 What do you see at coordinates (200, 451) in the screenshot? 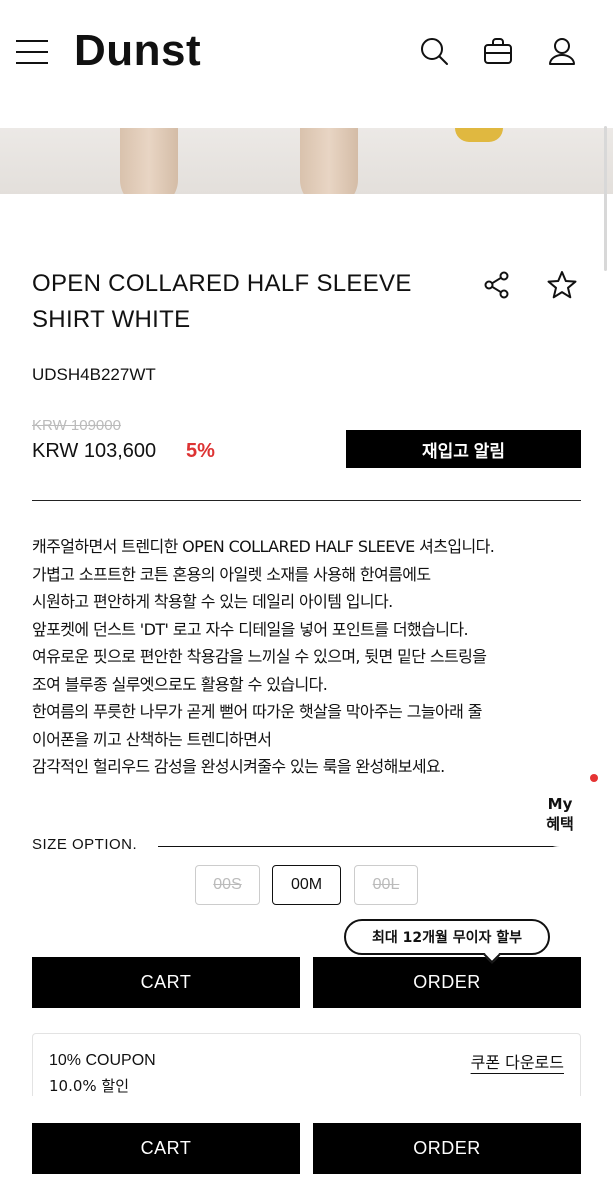
I see `discount-rate: 5%` at bounding box center [200, 451].